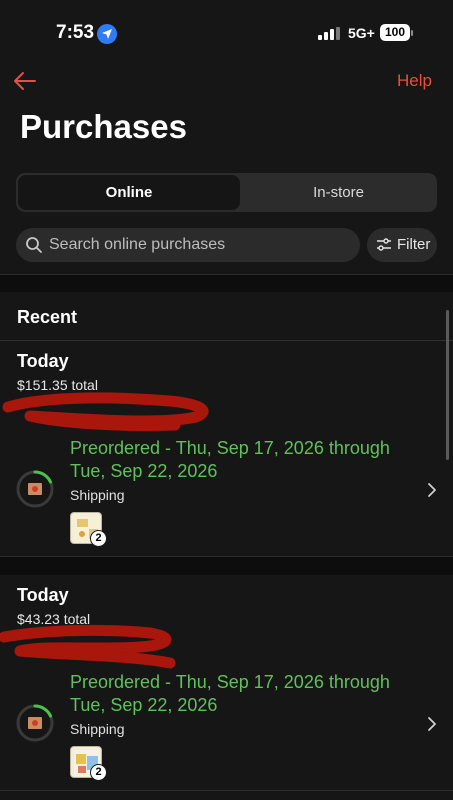 This screenshot has height=800, width=453. Describe the element at coordinates (338, 192) in the screenshot. I see `tab-in-store: In-store` at that location.